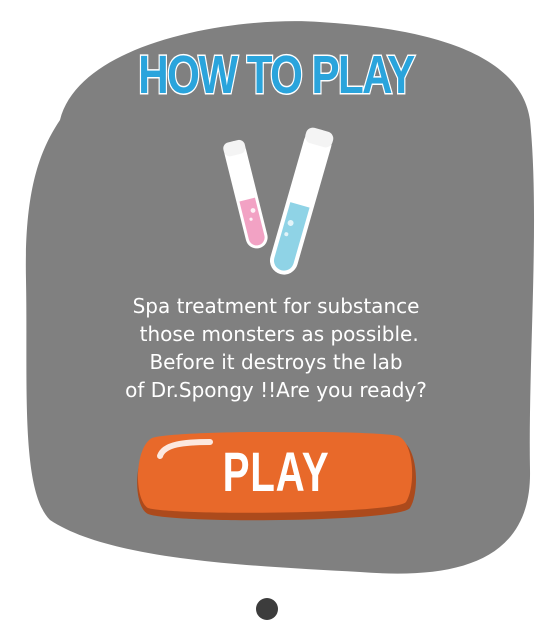 The height and width of the screenshot is (632, 552). I want to click on test-tubes-illustration, so click(278, 201).